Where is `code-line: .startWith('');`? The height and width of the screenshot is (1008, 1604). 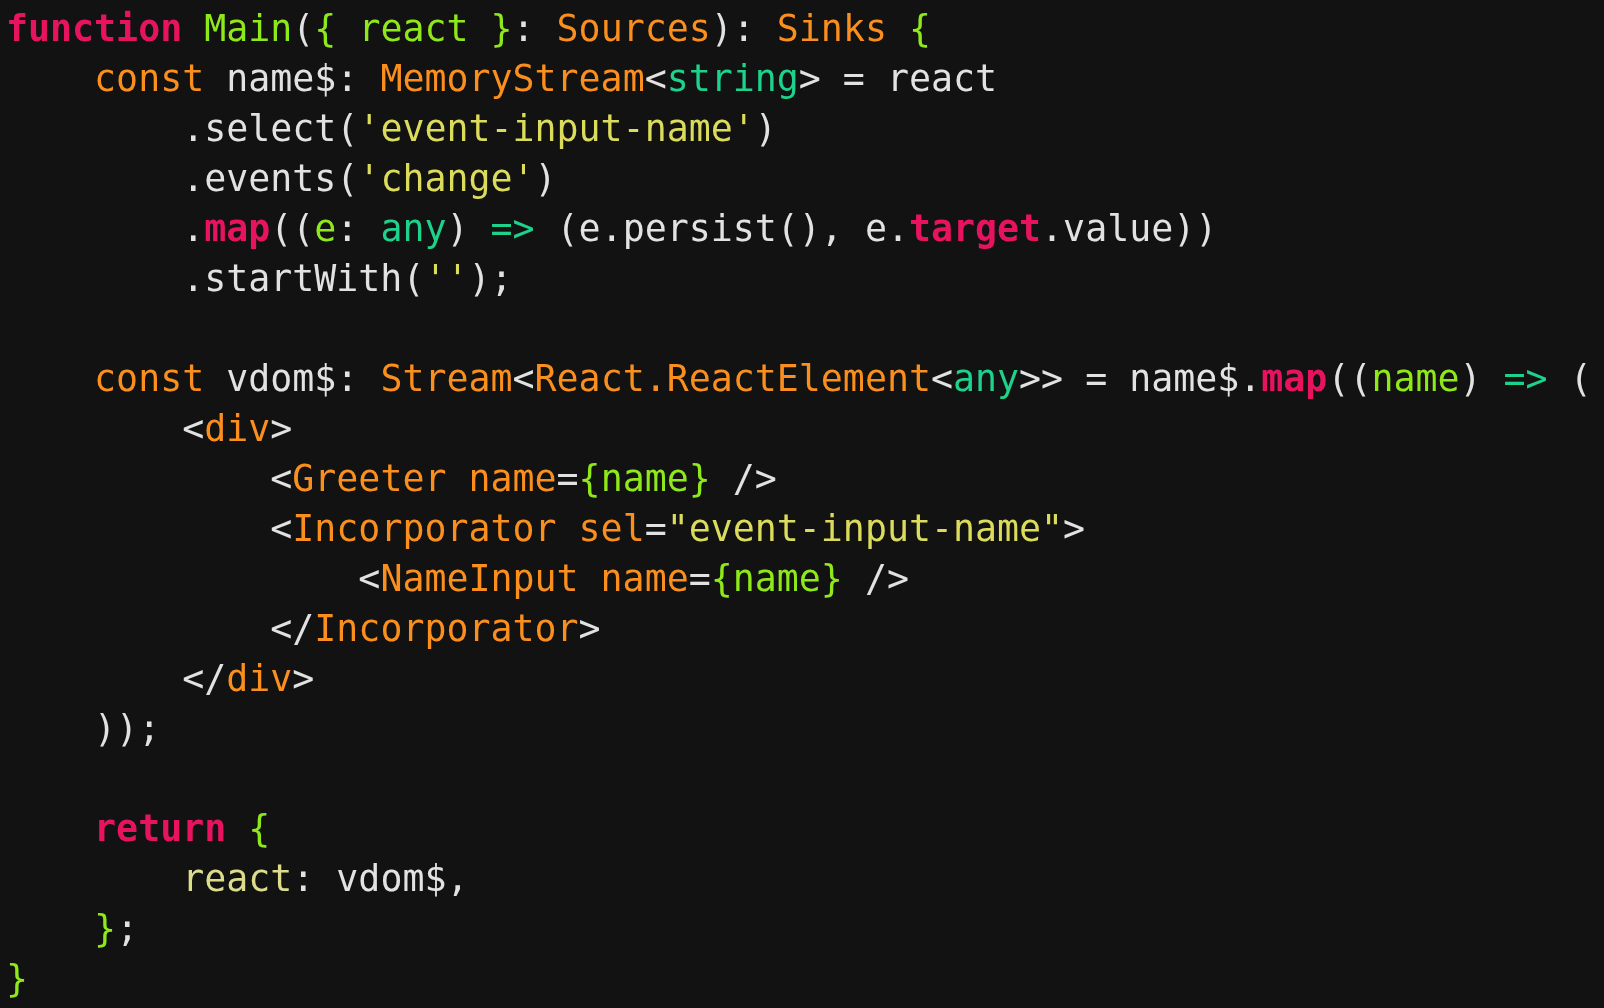 code-line: .startWith(''); is located at coordinates (347, 279).